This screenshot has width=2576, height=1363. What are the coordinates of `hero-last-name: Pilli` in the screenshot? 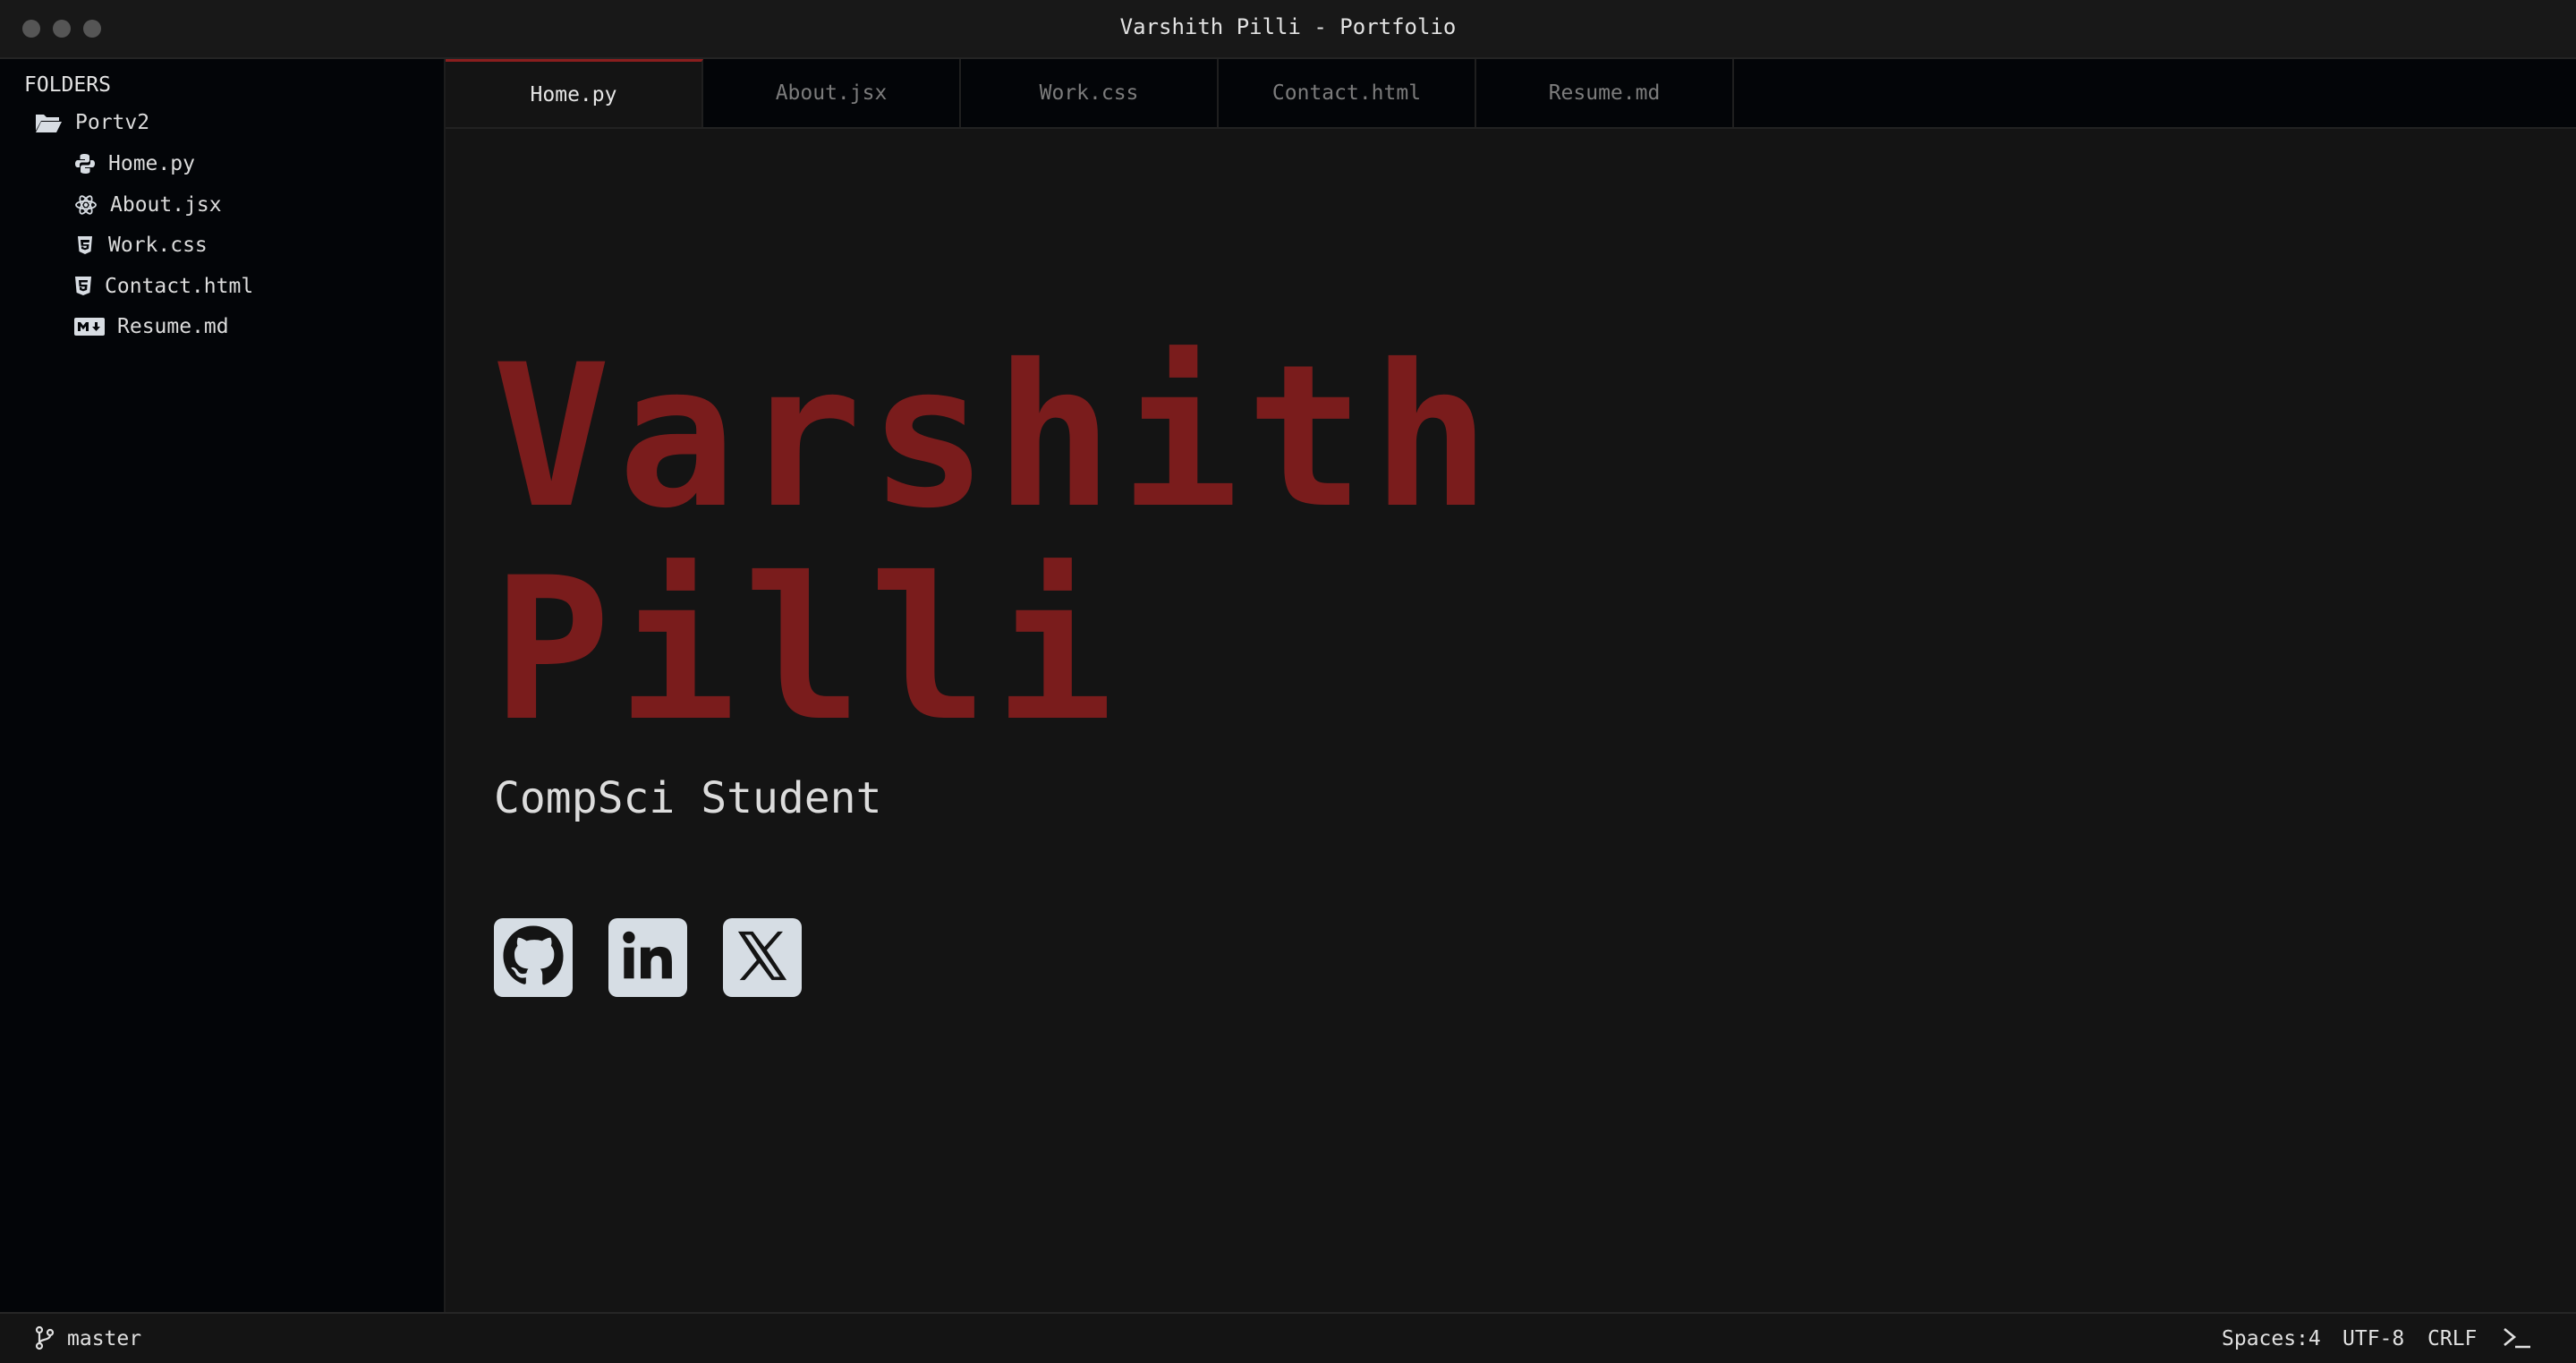 It's located at (806, 650).